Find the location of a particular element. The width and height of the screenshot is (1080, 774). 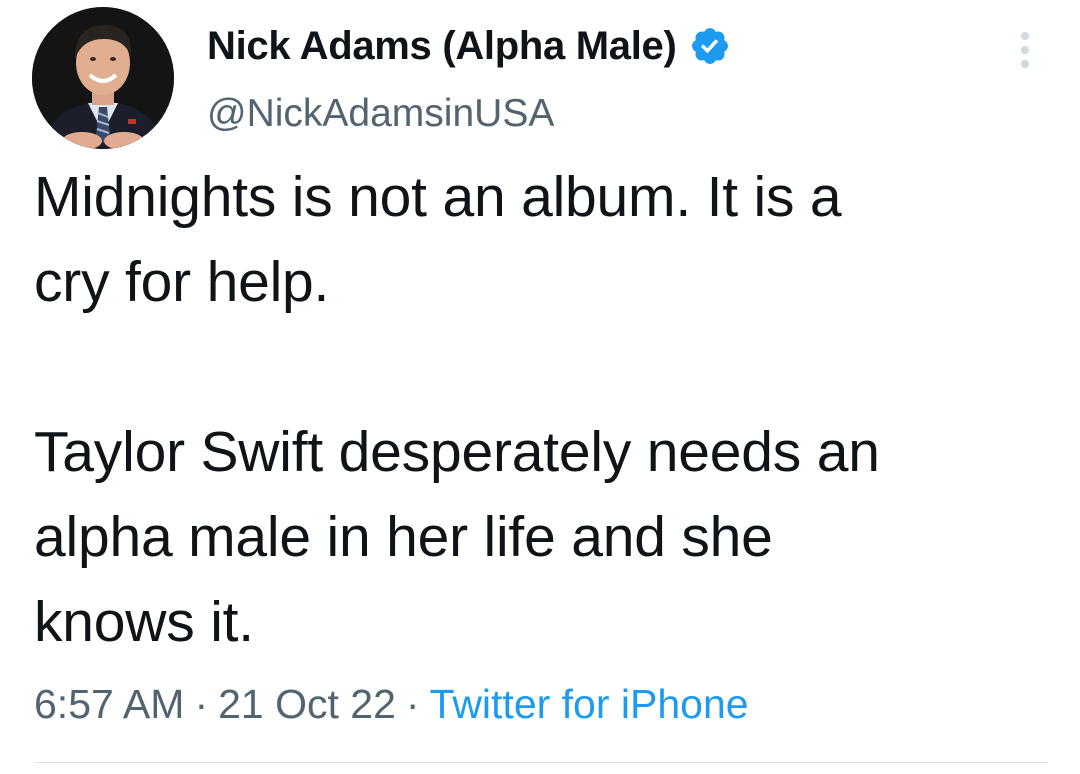

author-handle: @NickAdamsinUSA is located at coordinates (380, 114).